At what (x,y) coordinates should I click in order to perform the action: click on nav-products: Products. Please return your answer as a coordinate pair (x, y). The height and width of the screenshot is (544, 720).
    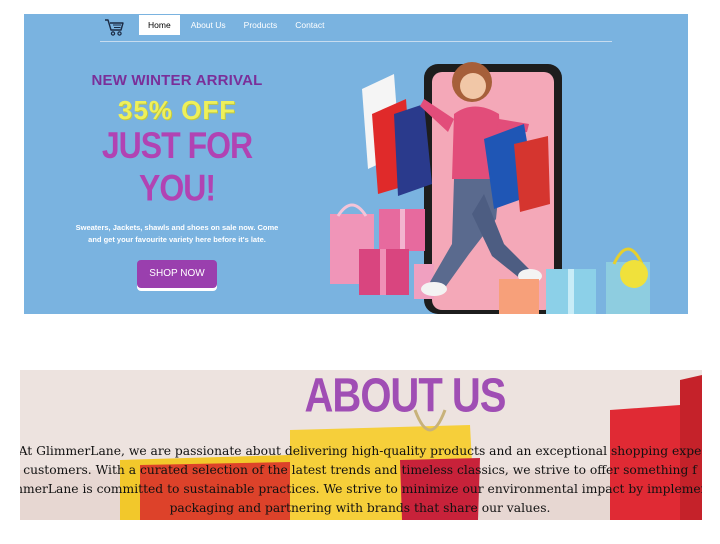
    Looking at the image, I should click on (261, 25).